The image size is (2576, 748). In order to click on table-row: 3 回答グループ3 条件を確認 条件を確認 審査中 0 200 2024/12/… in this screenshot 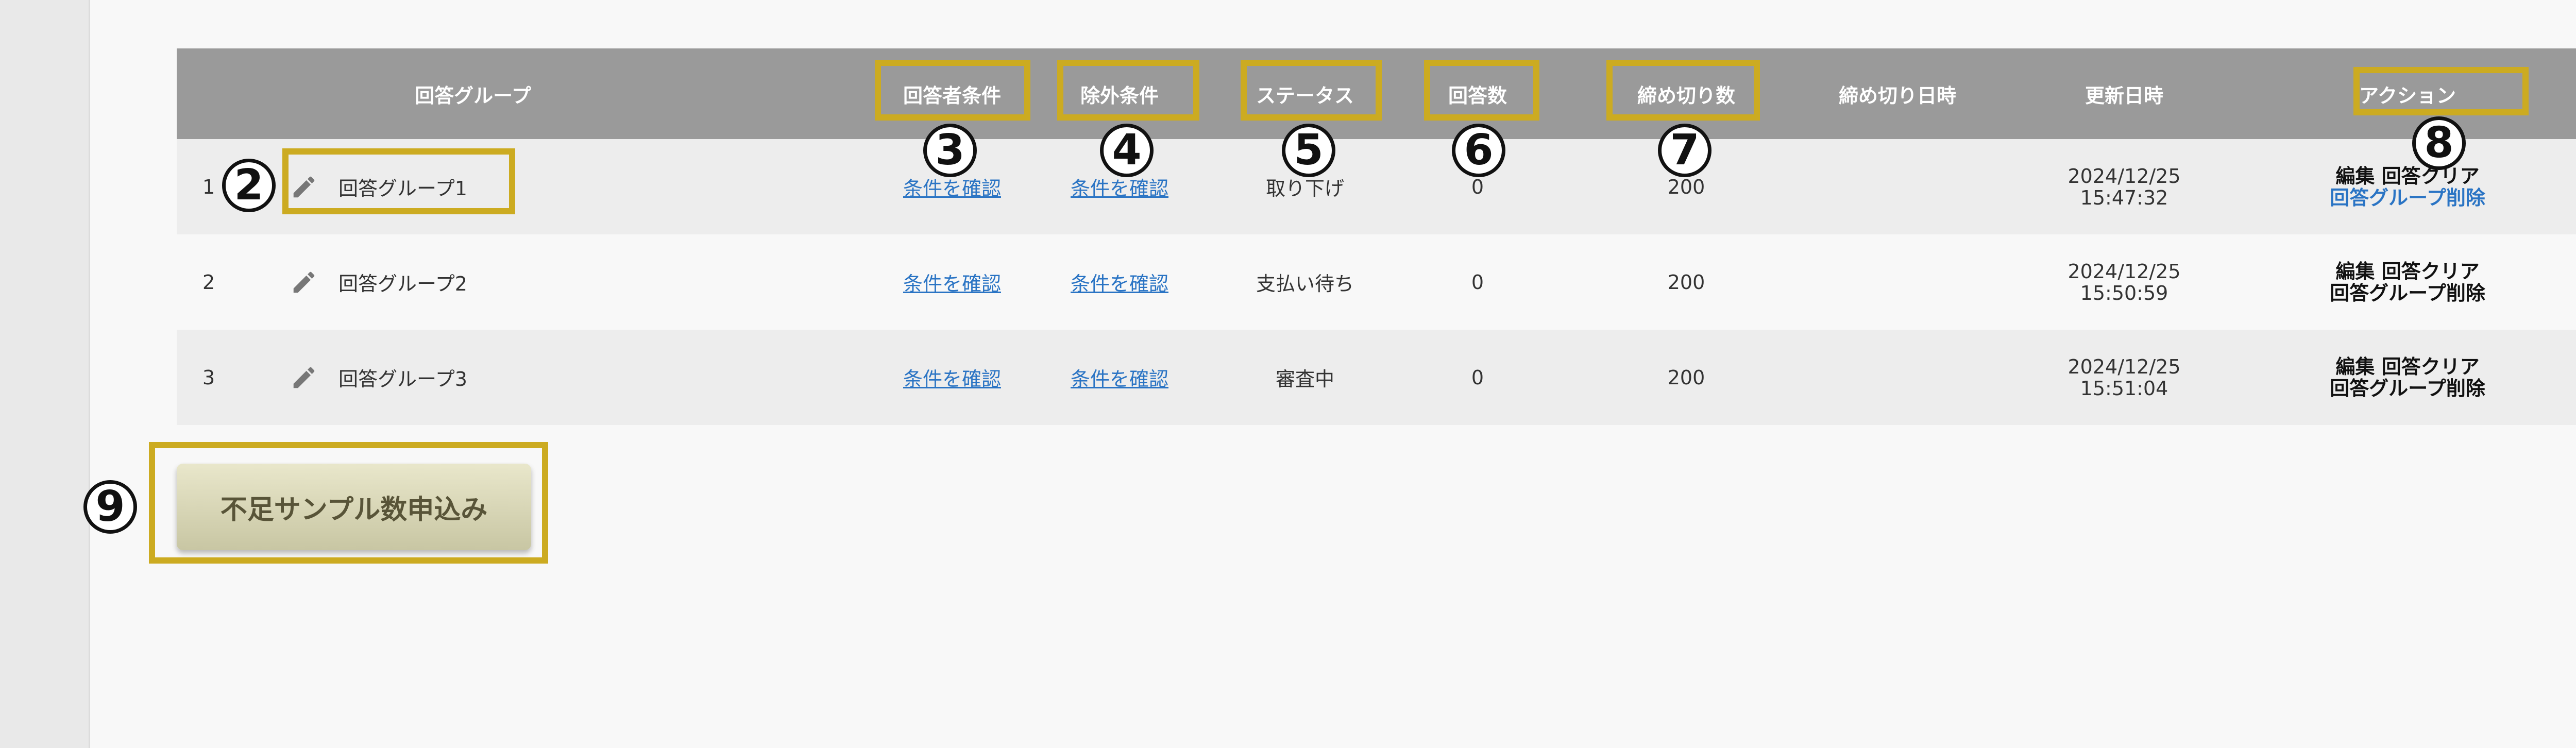, I will do `click(1376, 377)`.